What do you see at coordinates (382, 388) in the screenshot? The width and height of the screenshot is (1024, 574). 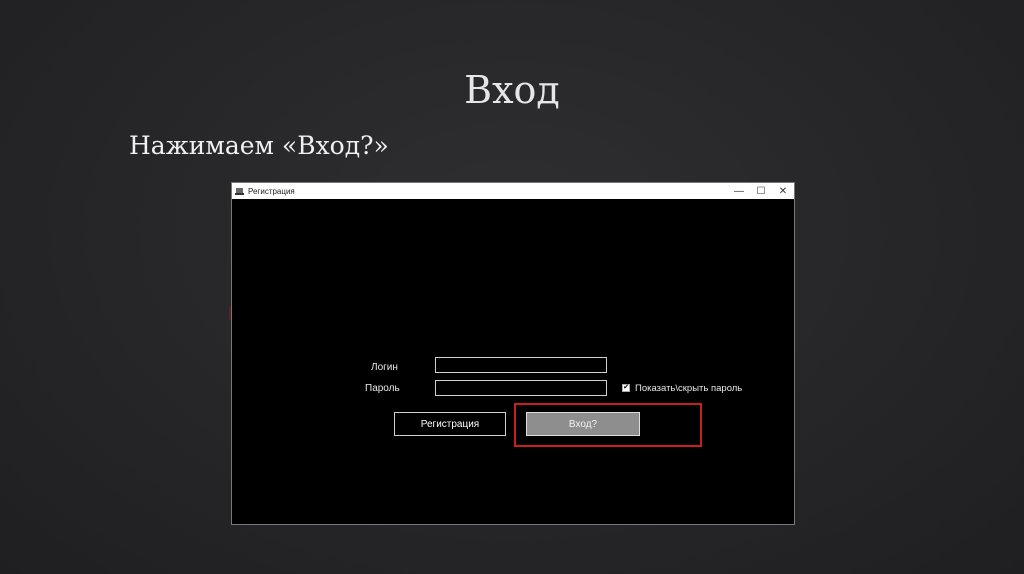 I see `password-label: Пароль` at bounding box center [382, 388].